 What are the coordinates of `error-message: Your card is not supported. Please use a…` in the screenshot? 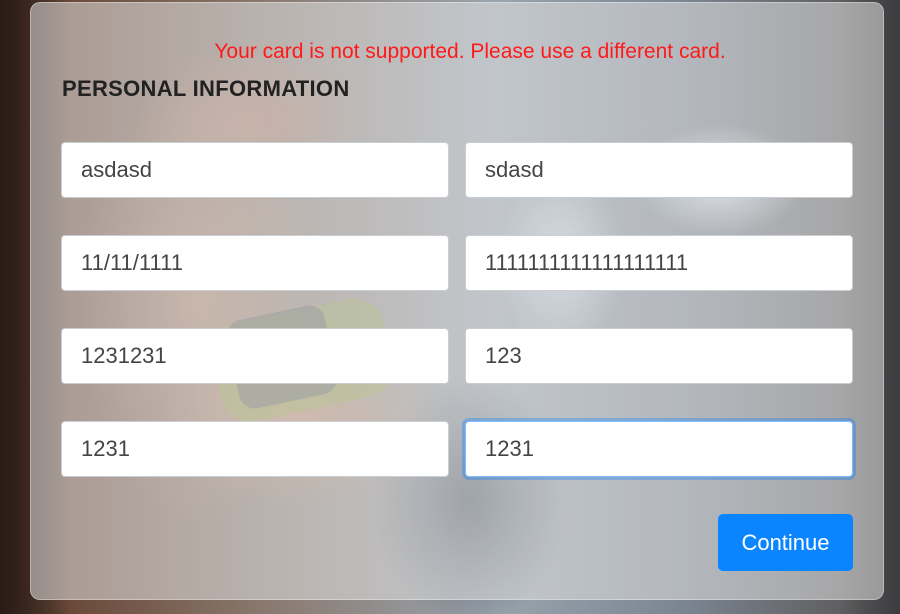 It's located at (470, 51).